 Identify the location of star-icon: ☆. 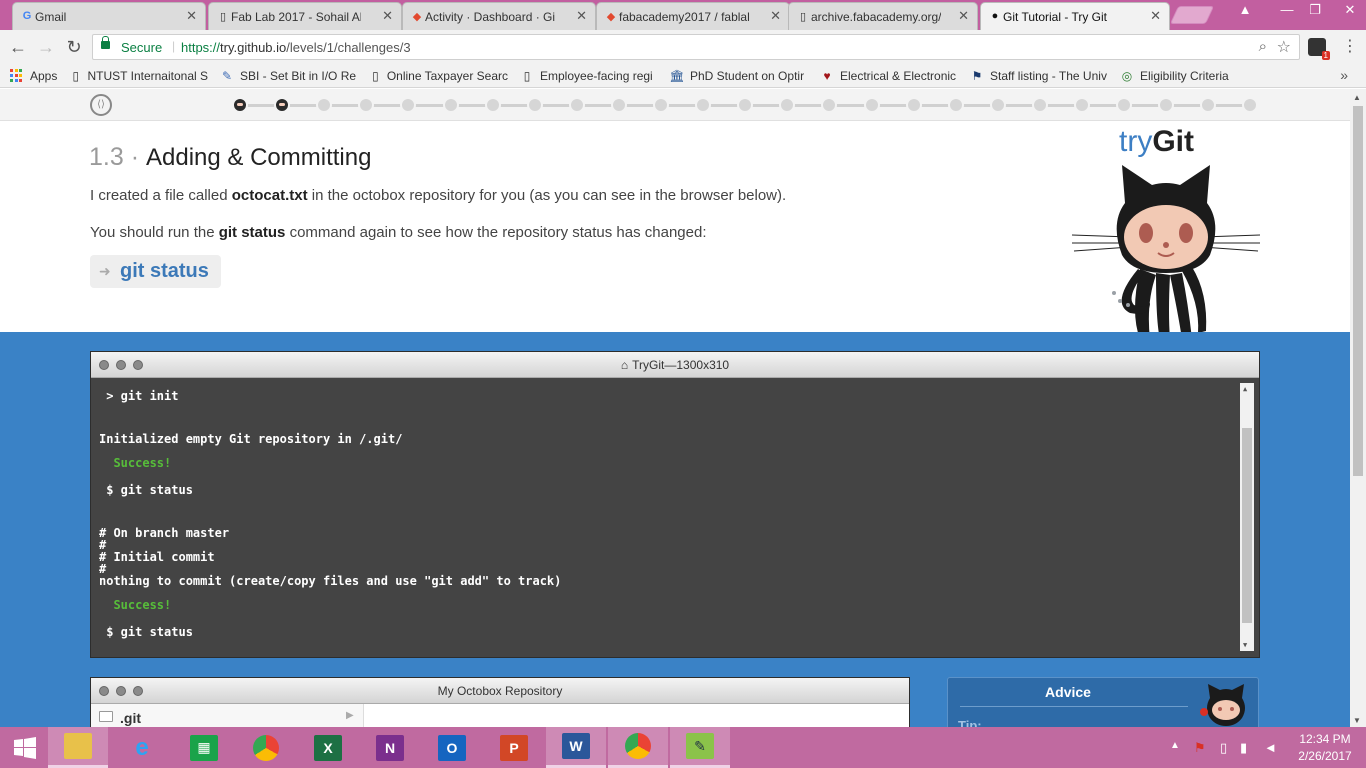
(1284, 47).